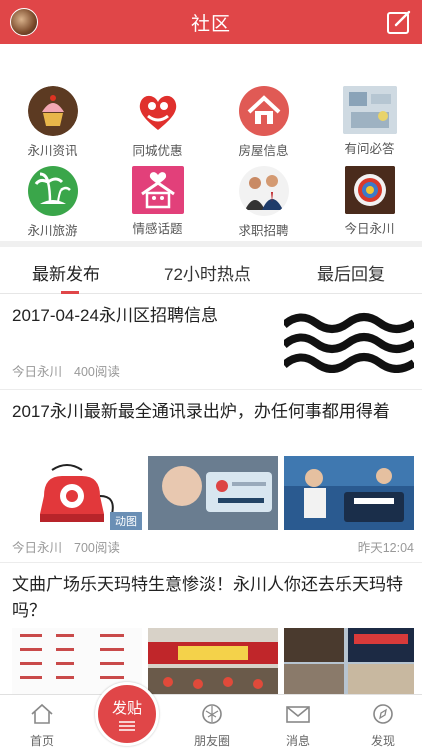  What do you see at coordinates (42, 726) in the screenshot?
I see `nav-home: 首页` at bounding box center [42, 726].